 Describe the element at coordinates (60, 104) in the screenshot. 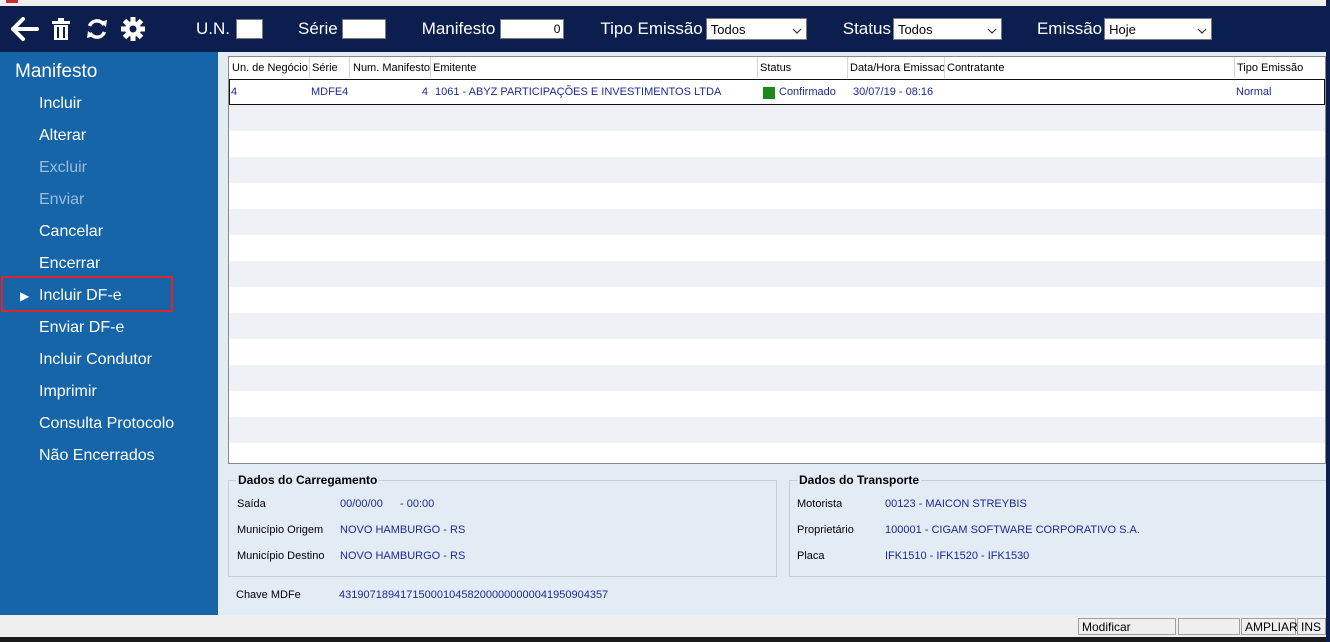

I see `sidebar-item-incluir: Incluir` at that location.